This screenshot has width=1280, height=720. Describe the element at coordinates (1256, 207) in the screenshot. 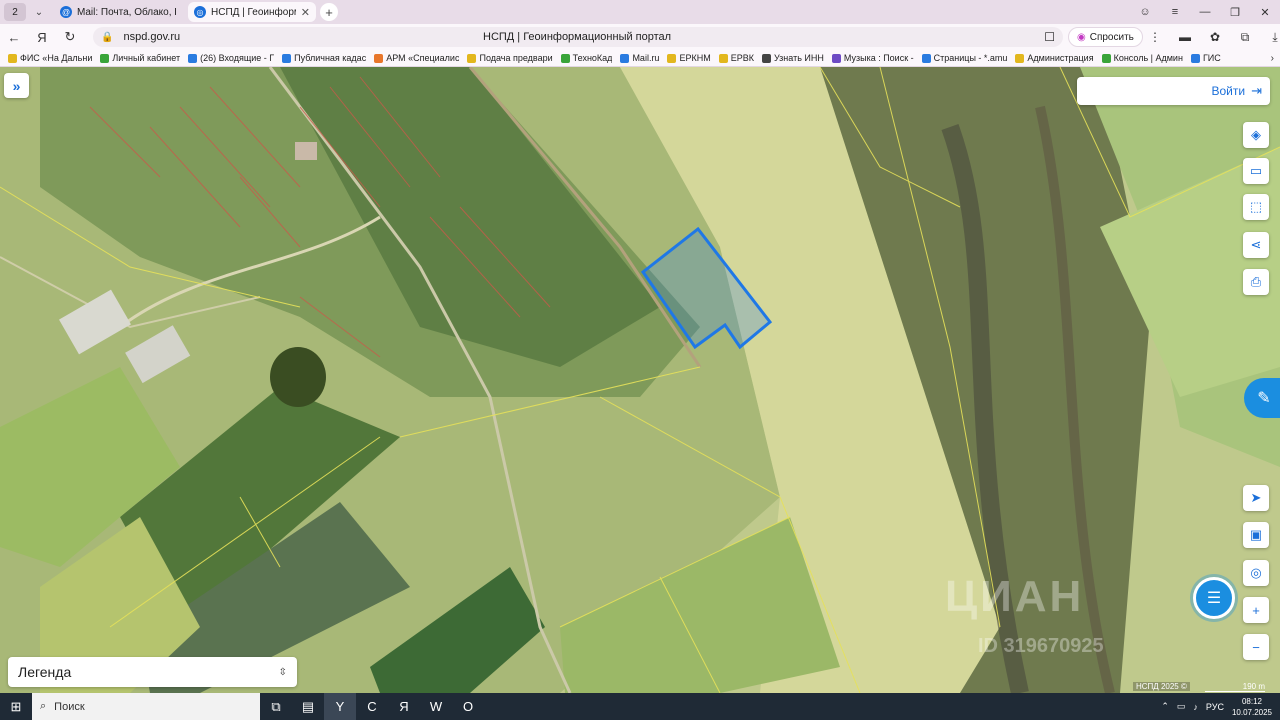

I see `select-area-icon: ⬚` at that location.